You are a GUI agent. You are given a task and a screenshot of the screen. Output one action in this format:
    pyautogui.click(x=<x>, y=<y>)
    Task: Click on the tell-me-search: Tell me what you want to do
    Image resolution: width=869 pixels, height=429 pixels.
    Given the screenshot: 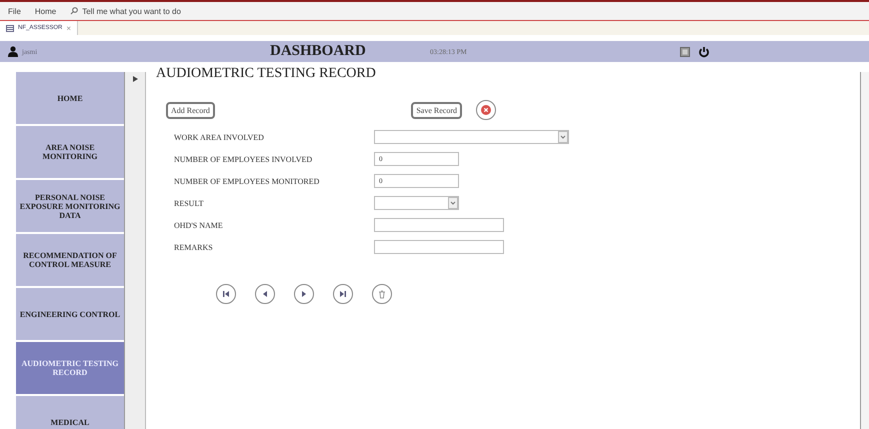 What is the action you would take?
    pyautogui.click(x=131, y=11)
    